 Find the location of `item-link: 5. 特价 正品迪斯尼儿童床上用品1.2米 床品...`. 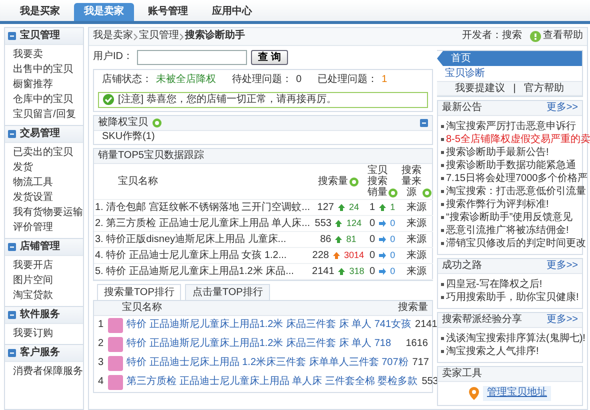

item-link: 5. 特价 正品迪斯尼儿童床上用品1.2米 床品... is located at coordinates (194, 271).